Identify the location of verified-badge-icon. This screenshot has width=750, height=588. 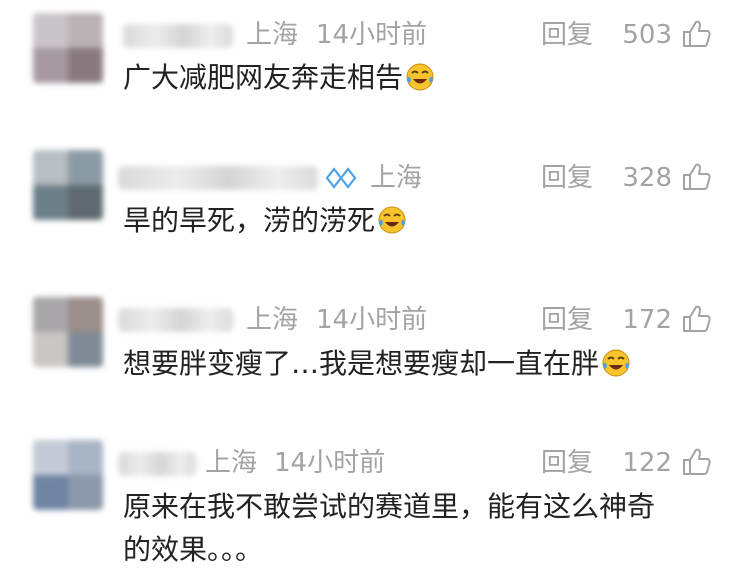
(341, 178).